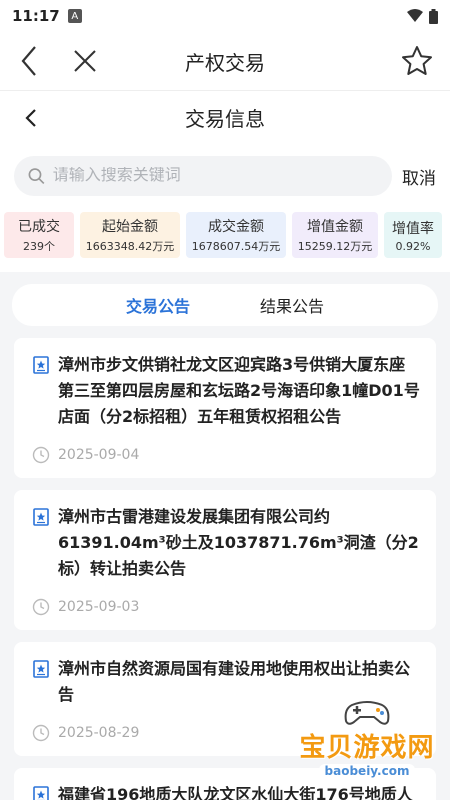 This screenshot has height=800, width=450. I want to click on stat-increase-rate: 增值率 0.92%, so click(413, 235).